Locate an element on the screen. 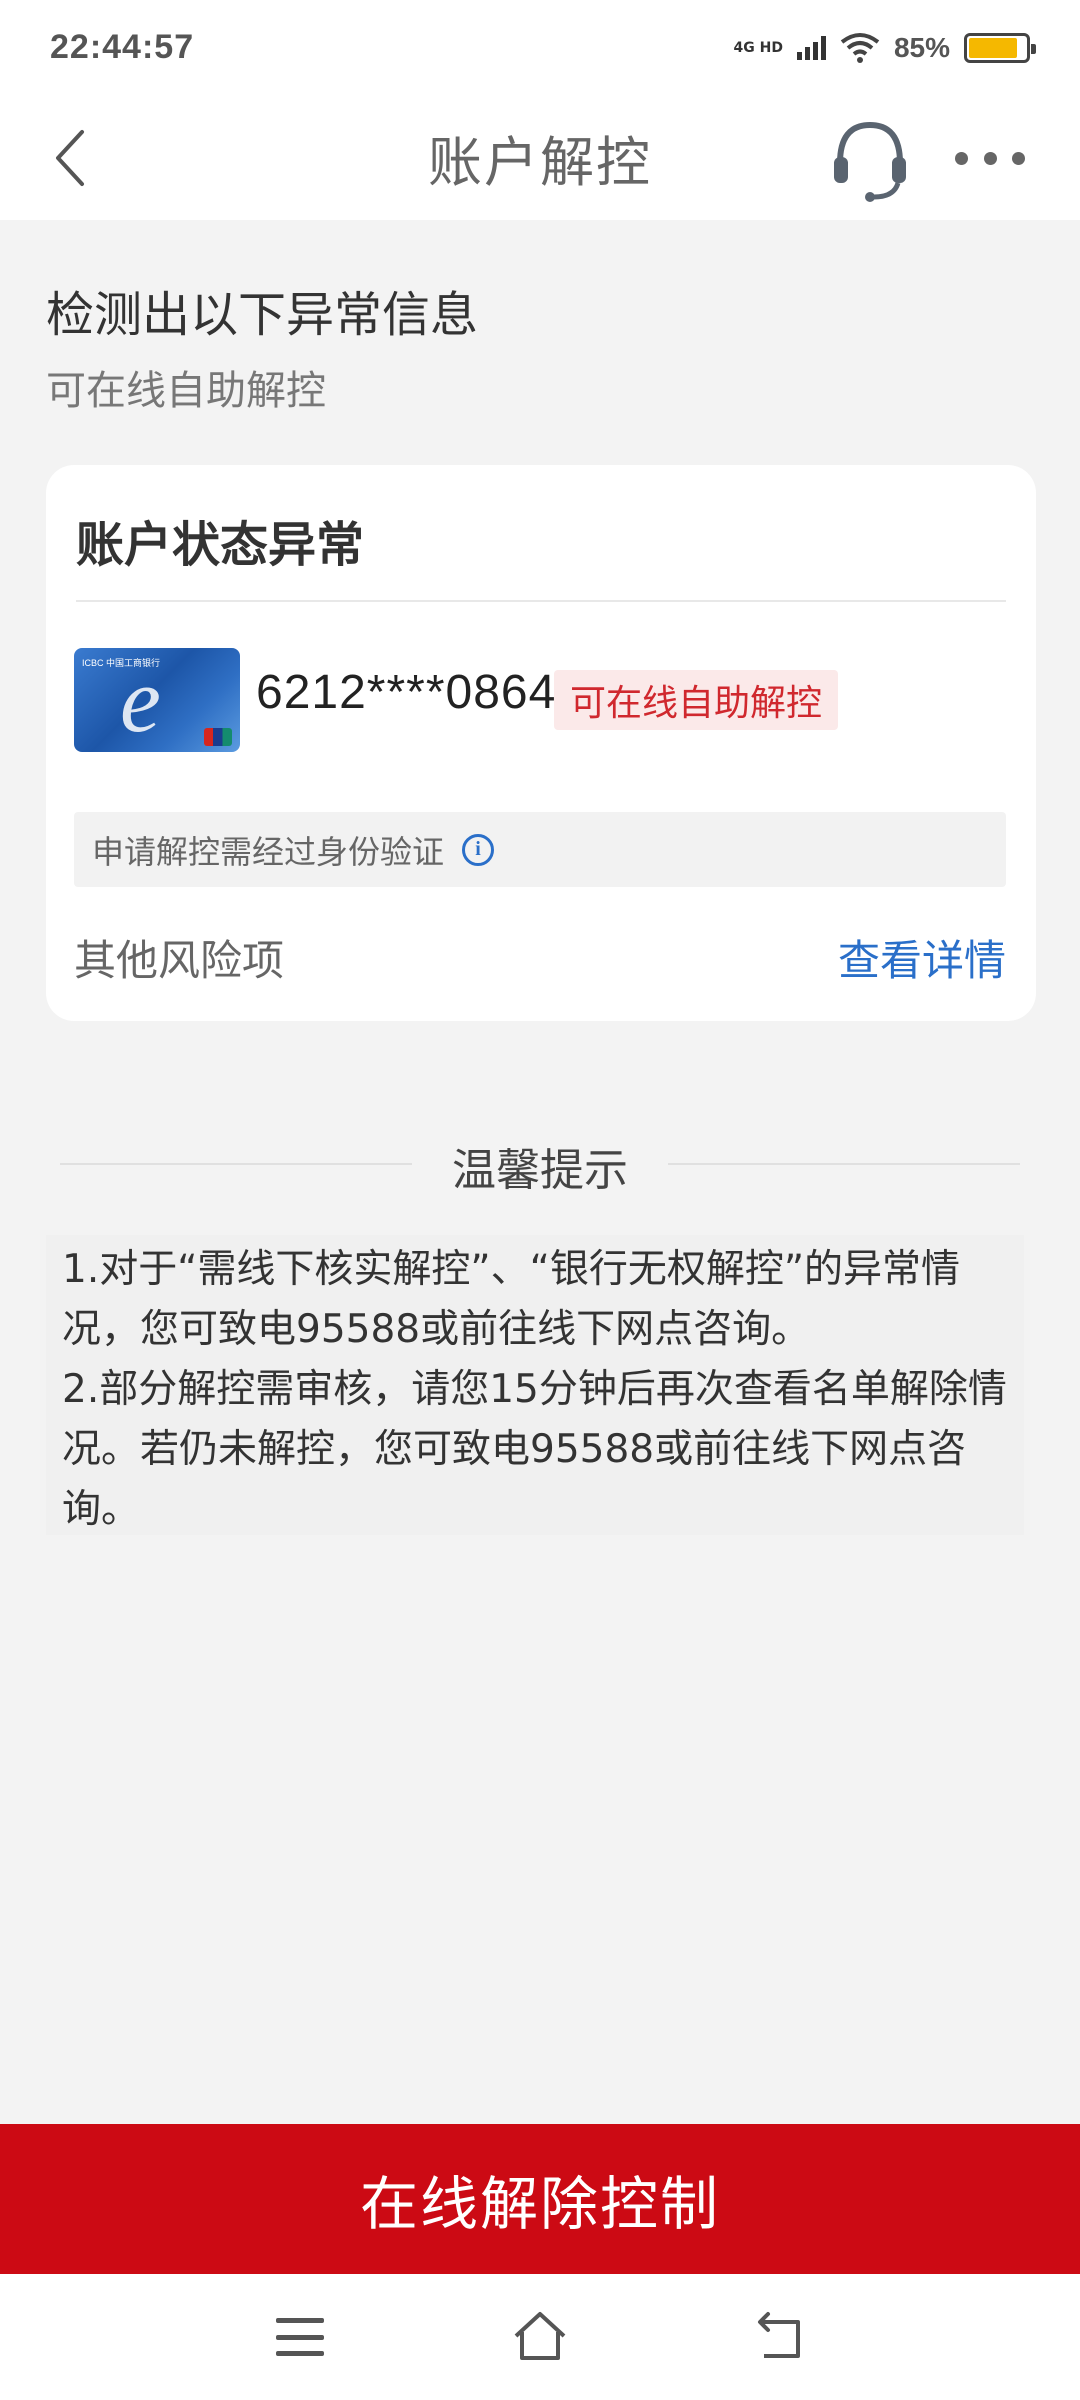  home-icon is located at coordinates (540, 2336).